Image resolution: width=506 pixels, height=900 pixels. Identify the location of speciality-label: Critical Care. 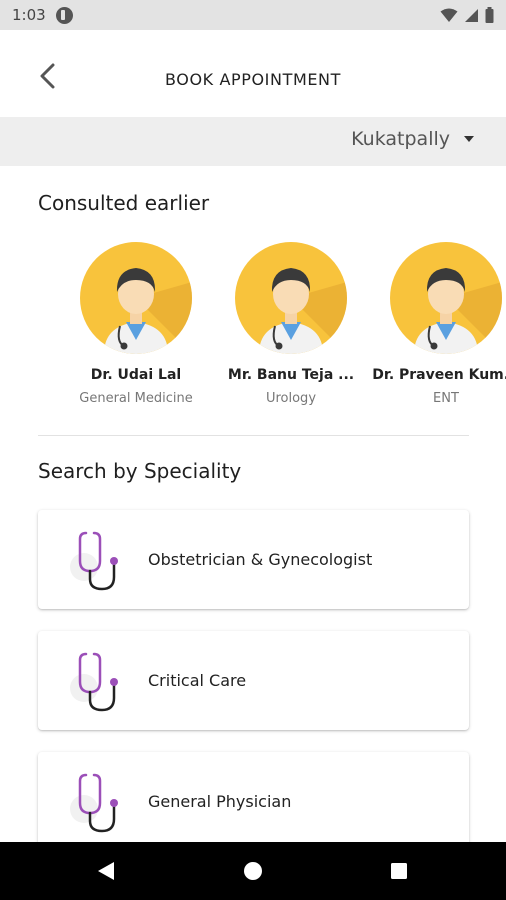
(197, 680).